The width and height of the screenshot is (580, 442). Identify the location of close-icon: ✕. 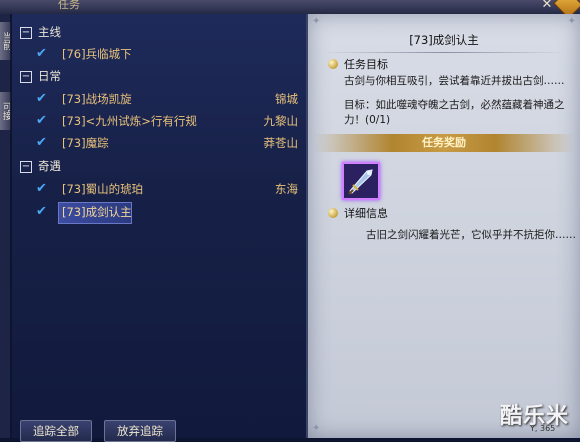
(547, 6).